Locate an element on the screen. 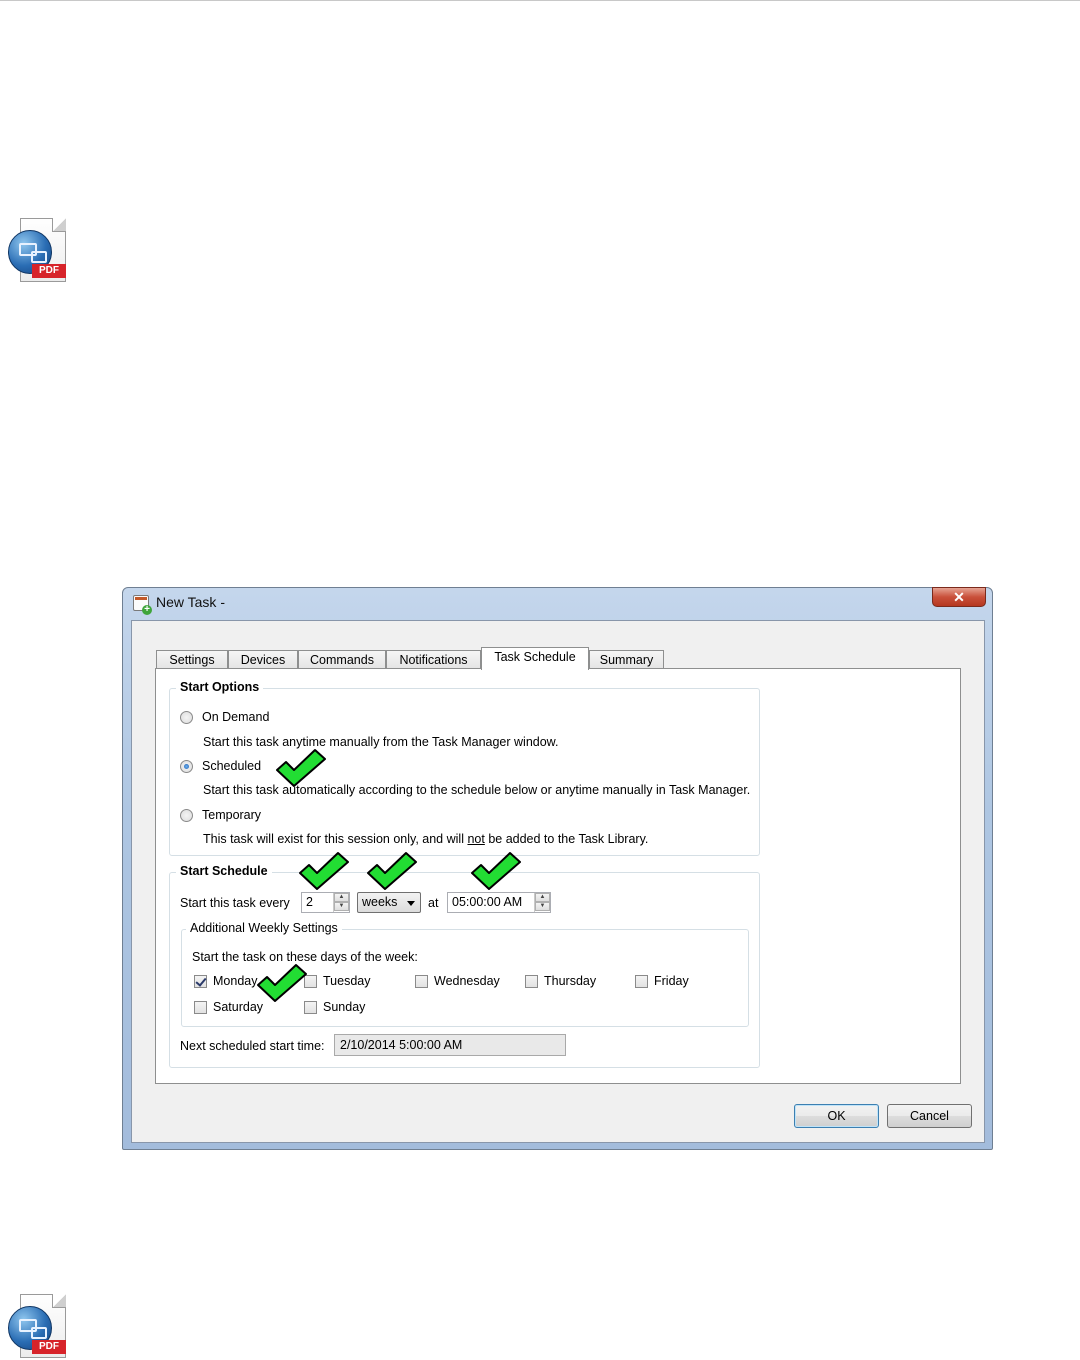 The image size is (1080, 1360). start-schedule-title: Start Schedule is located at coordinates (224, 871).